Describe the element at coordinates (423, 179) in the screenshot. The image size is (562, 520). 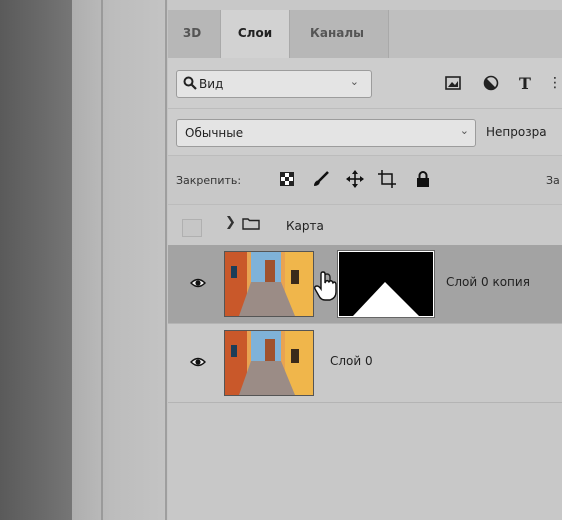
I see `lock-all-icon` at that location.